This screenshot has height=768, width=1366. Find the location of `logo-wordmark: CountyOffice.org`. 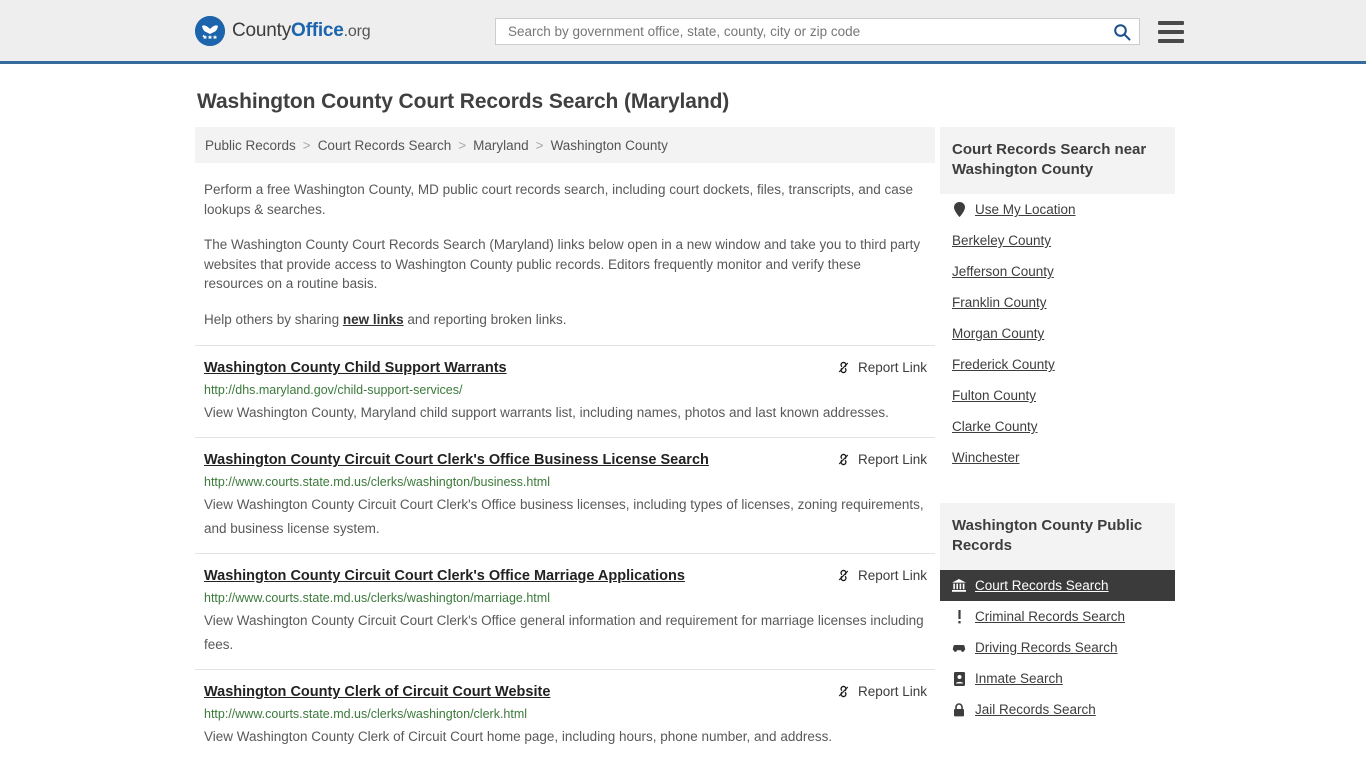

logo-wordmark: CountyOffice.org is located at coordinates (301, 30).